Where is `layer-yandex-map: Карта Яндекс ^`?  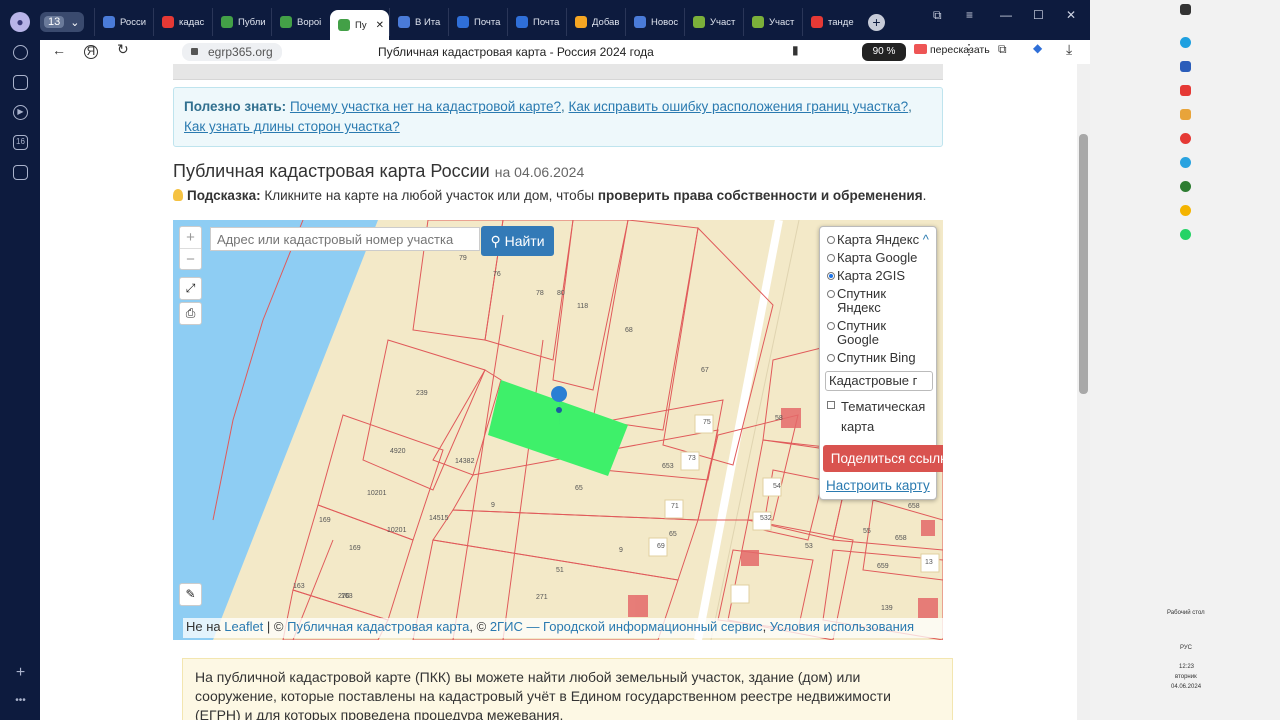
layer-yandex-map: Карта Яндекс ^ is located at coordinates (878, 240).